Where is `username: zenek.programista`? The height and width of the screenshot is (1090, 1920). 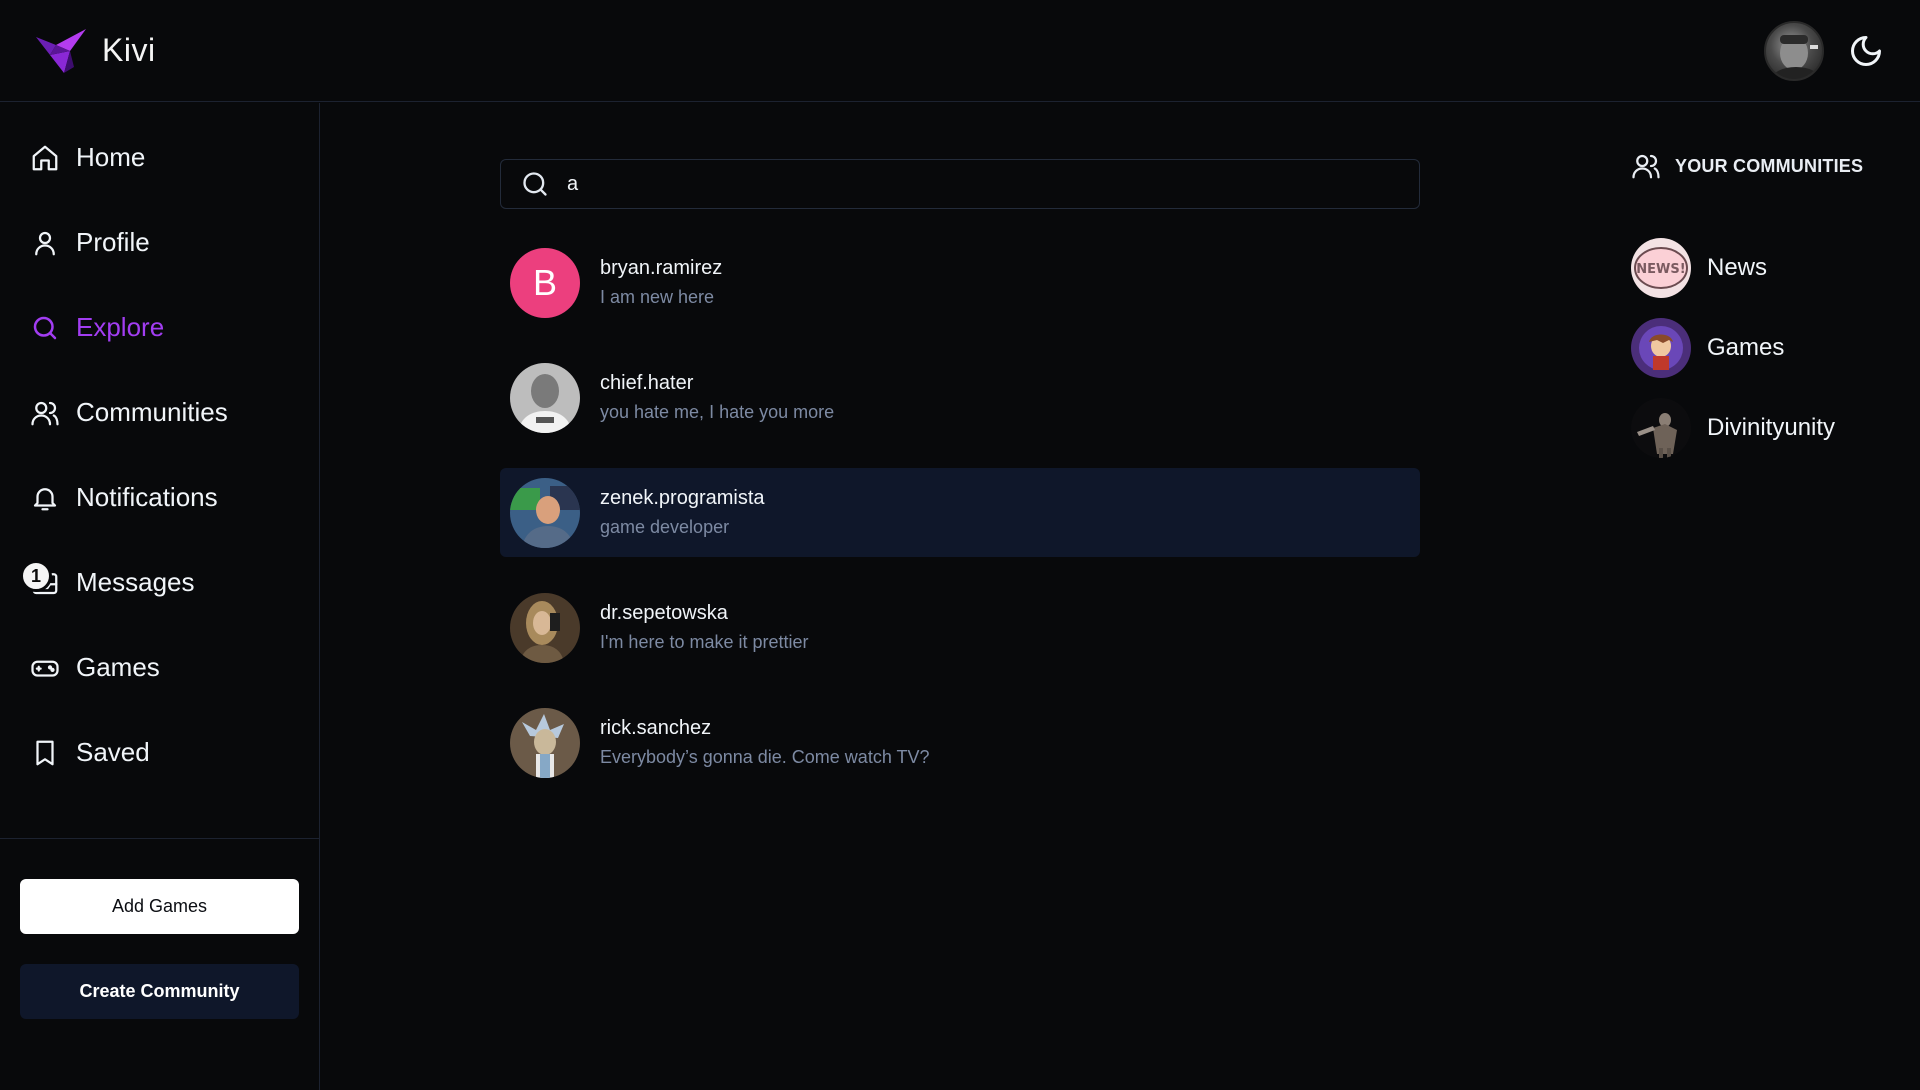 username: zenek.programista is located at coordinates (682, 498).